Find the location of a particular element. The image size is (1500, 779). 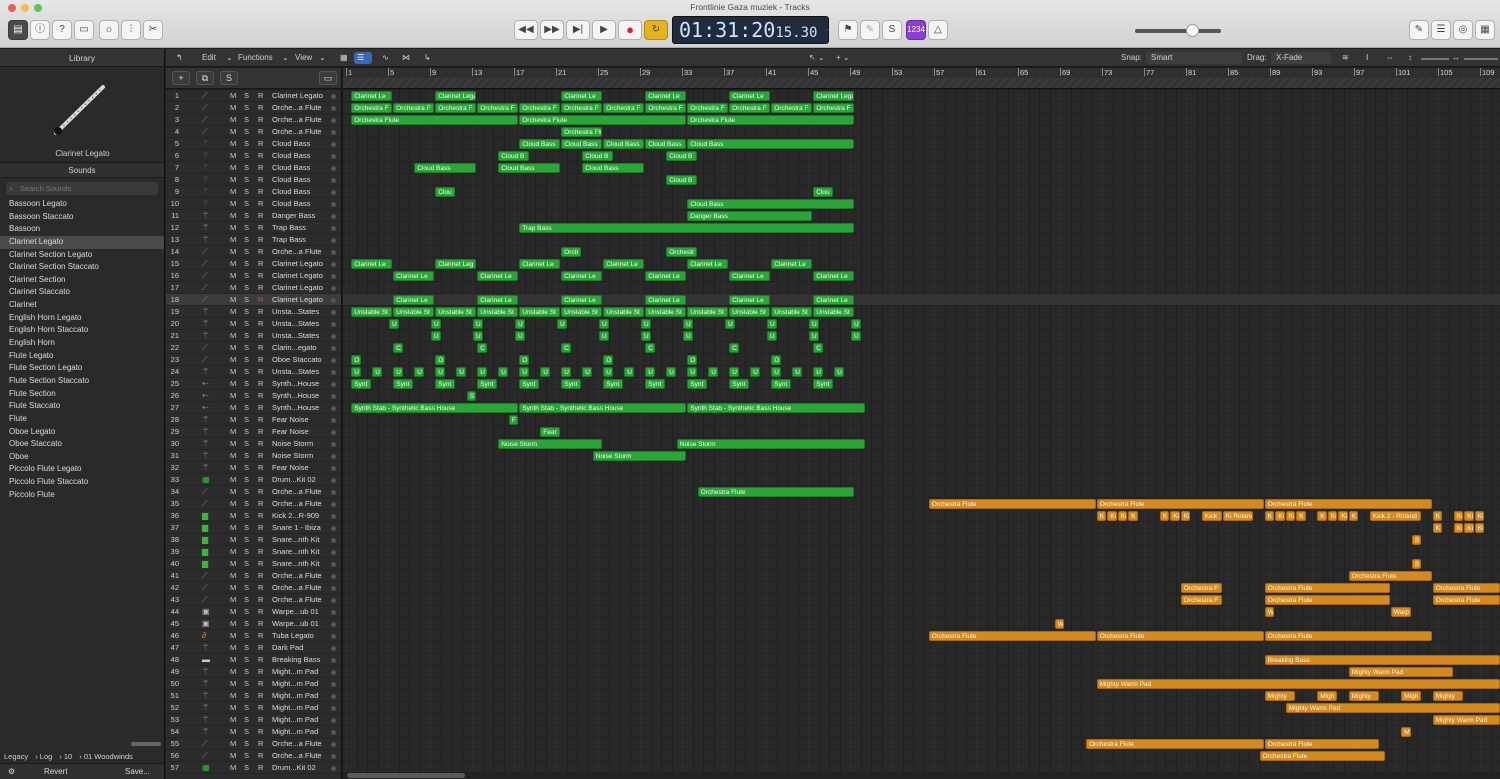

track-name: Cloud Bass is located at coordinates (303, 192).